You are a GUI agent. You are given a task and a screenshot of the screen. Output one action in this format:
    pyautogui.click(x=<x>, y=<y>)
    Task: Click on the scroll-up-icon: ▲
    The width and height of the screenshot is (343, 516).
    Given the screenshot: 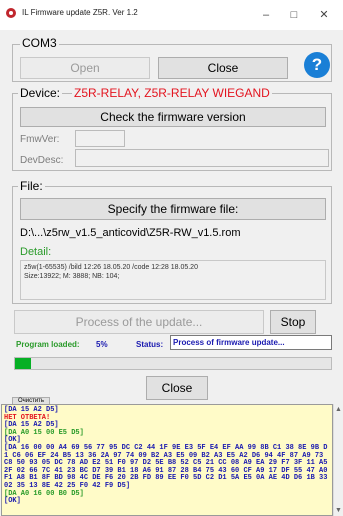 What is the action you would take?
    pyautogui.click(x=338, y=409)
    